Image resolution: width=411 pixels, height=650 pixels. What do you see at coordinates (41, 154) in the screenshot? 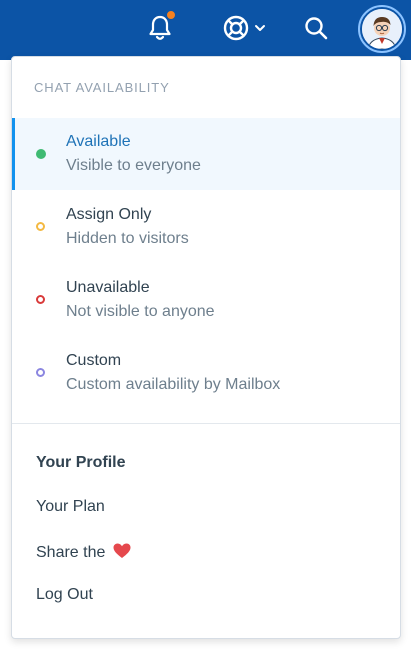
I see `status-dot-available` at bounding box center [41, 154].